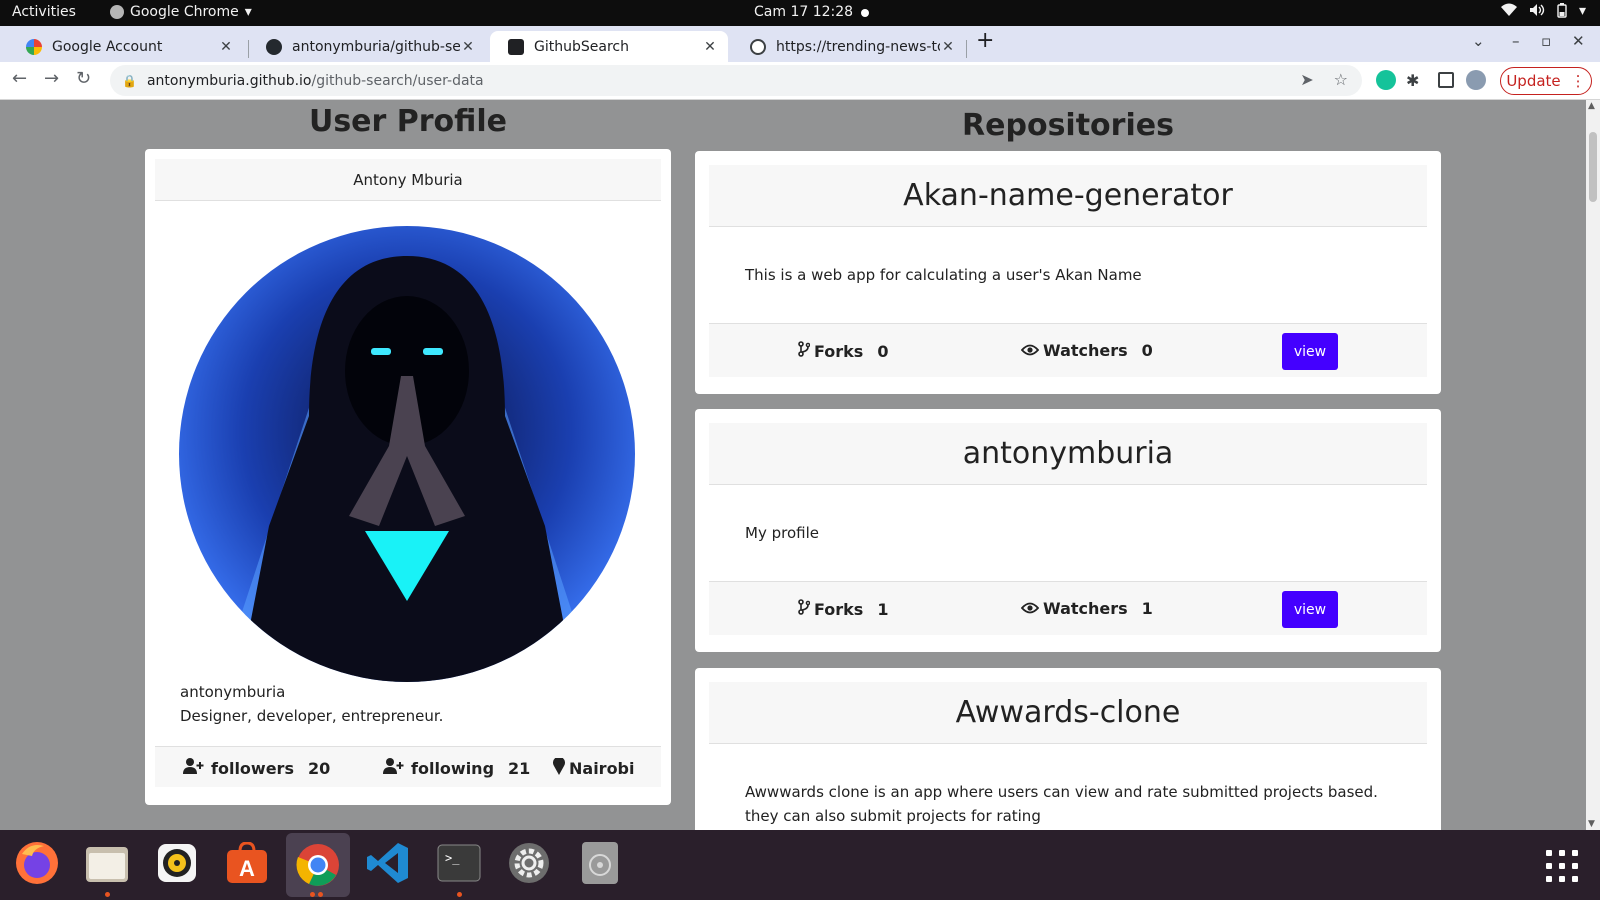 The height and width of the screenshot is (900, 1600). What do you see at coordinates (966, 49) in the screenshot?
I see `tab-divider` at bounding box center [966, 49].